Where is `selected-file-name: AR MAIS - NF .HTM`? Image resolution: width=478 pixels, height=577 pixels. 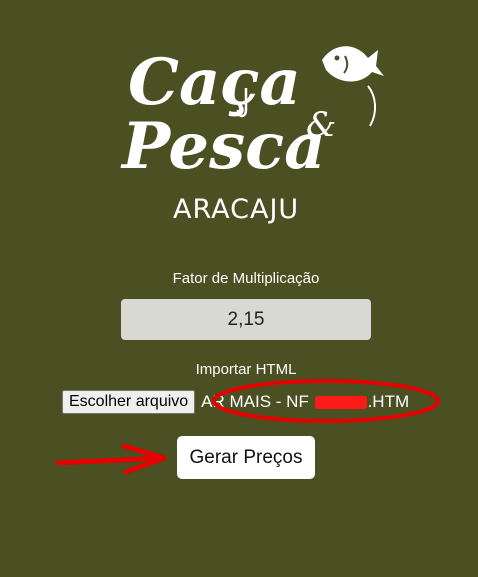
selected-file-name: AR MAIS - NF .HTM is located at coordinates (305, 402).